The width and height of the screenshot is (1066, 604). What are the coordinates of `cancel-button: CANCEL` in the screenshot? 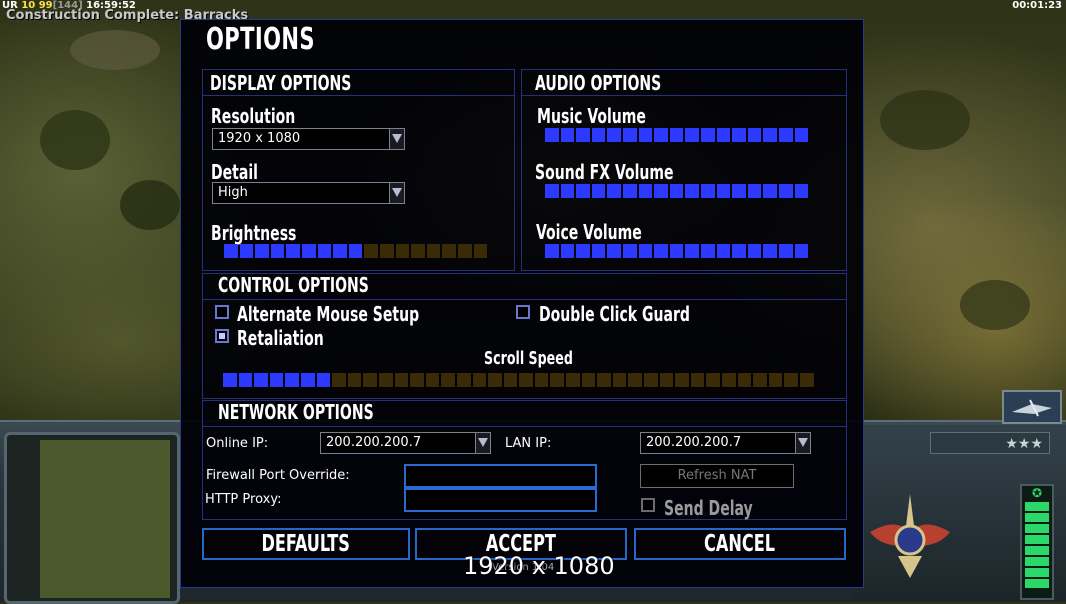 It's located at (740, 544).